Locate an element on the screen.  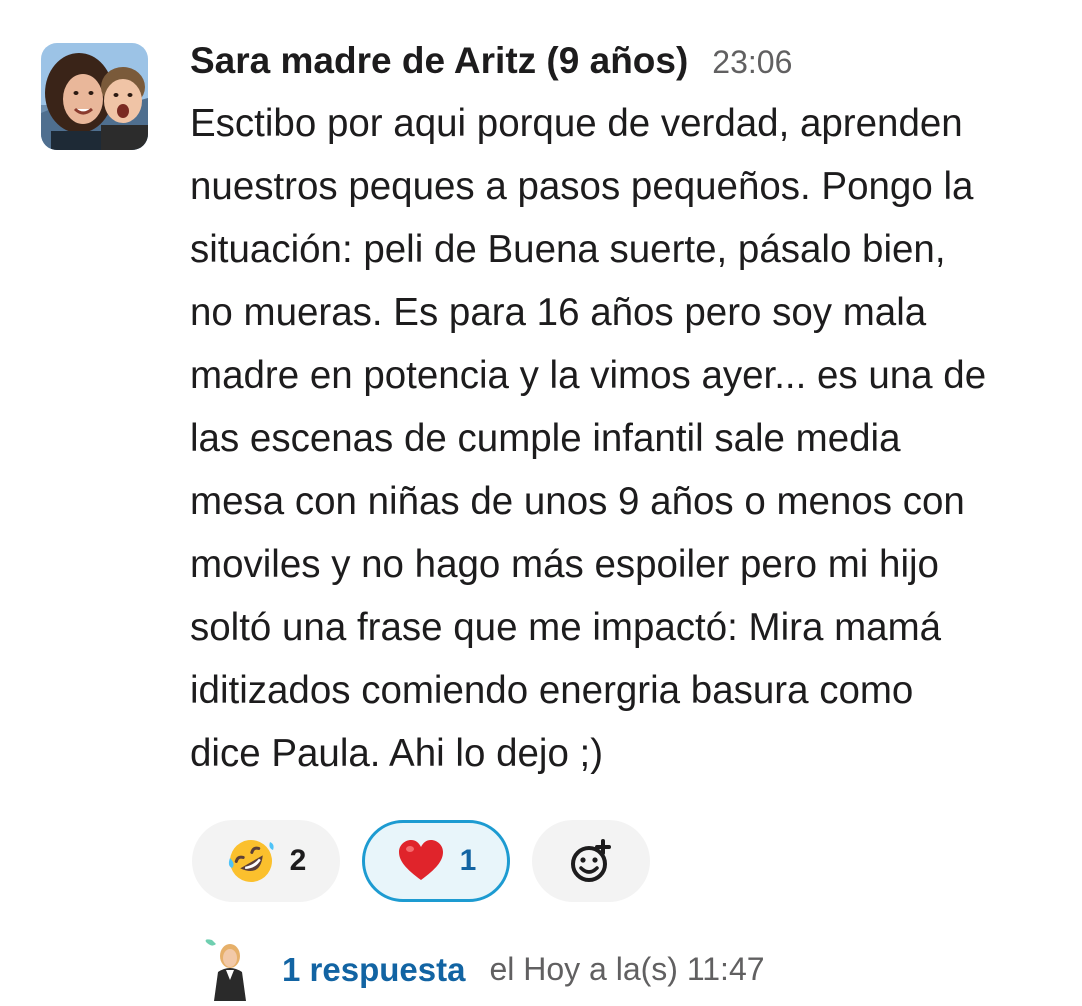
message-timestamp: 23:06 is located at coordinates (752, 62).